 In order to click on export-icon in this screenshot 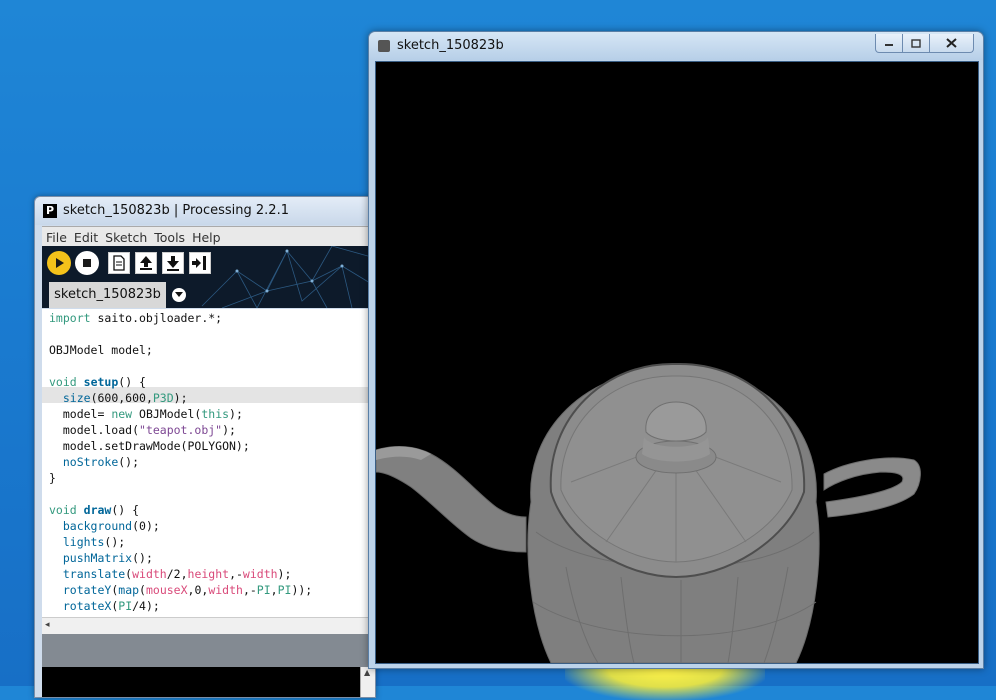, I will do `click(199, 263)`.